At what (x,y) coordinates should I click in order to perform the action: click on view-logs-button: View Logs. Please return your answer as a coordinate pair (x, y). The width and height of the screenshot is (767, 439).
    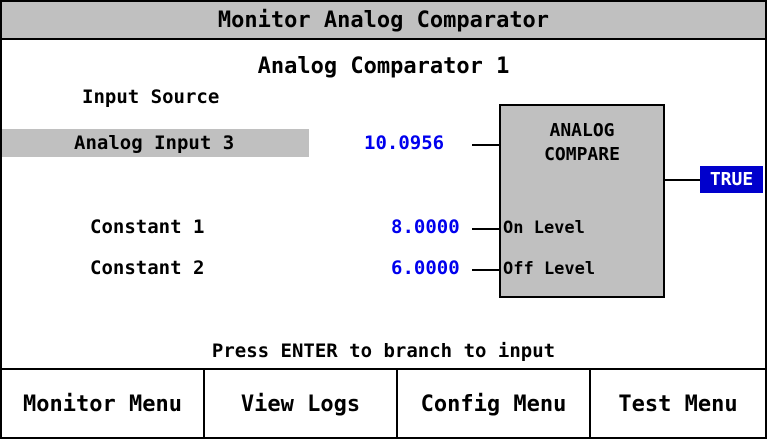
    Looking at the image, I should click on (301, 403).